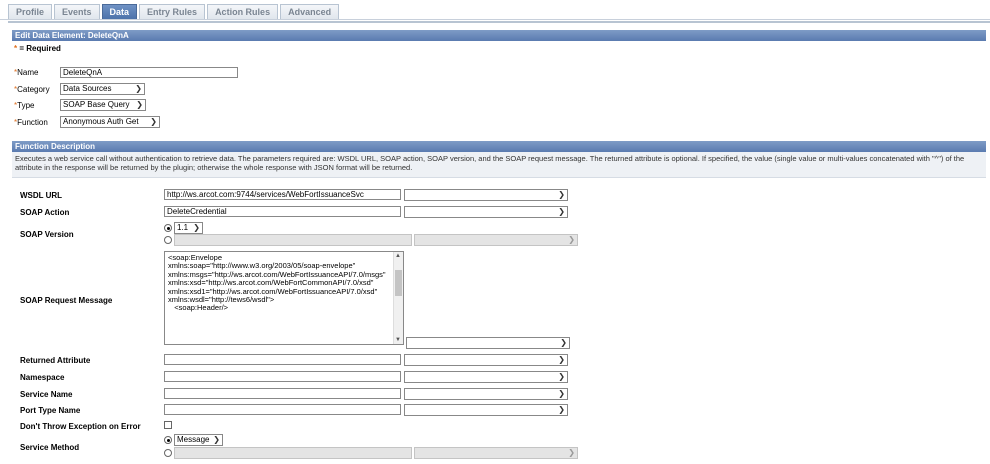 The image size is (990, 464). What do you see at coordinates (45, 212) in the screenshot?
I see `soap-action-label: SOAP Action` at bounding box center [45, 212].